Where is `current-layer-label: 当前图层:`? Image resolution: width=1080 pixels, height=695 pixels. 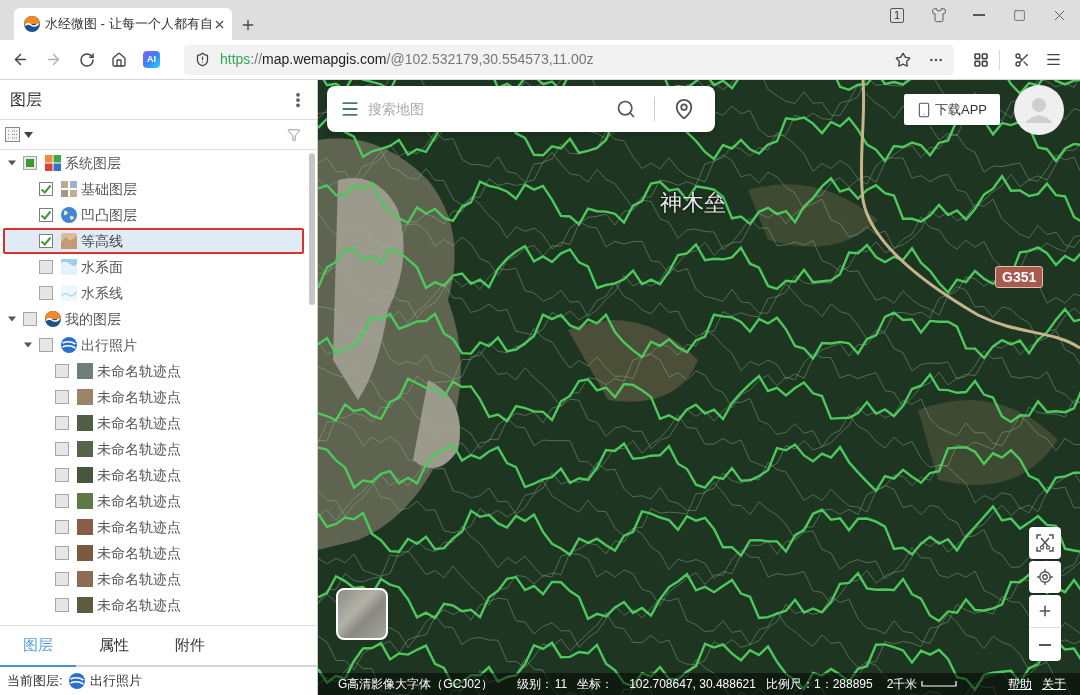 current-layer-label: 当前图层: is located at coordinates (35, 681).